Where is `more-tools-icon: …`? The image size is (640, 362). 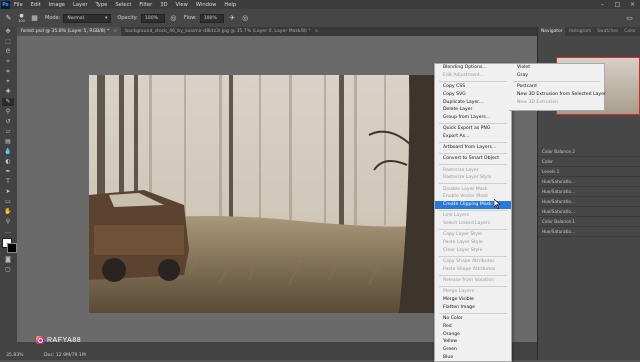 more-tools-icon: … is located at coordinates (8, 232).